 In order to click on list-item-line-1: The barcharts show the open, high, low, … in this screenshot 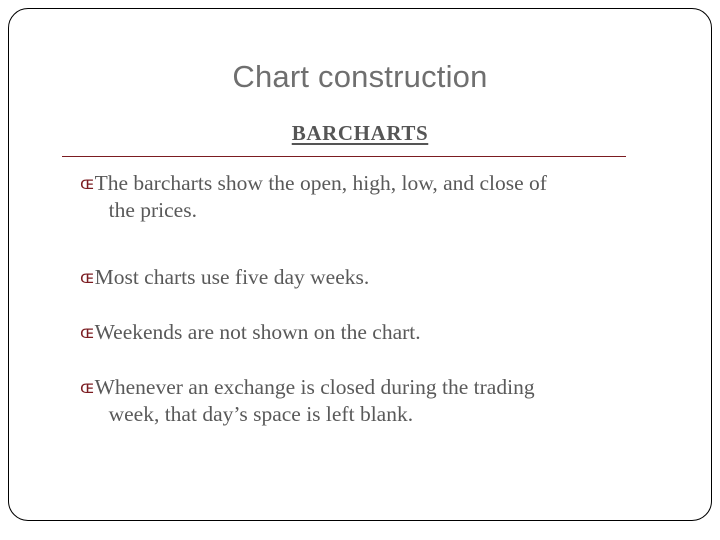, I will do `click(320, 183)`.